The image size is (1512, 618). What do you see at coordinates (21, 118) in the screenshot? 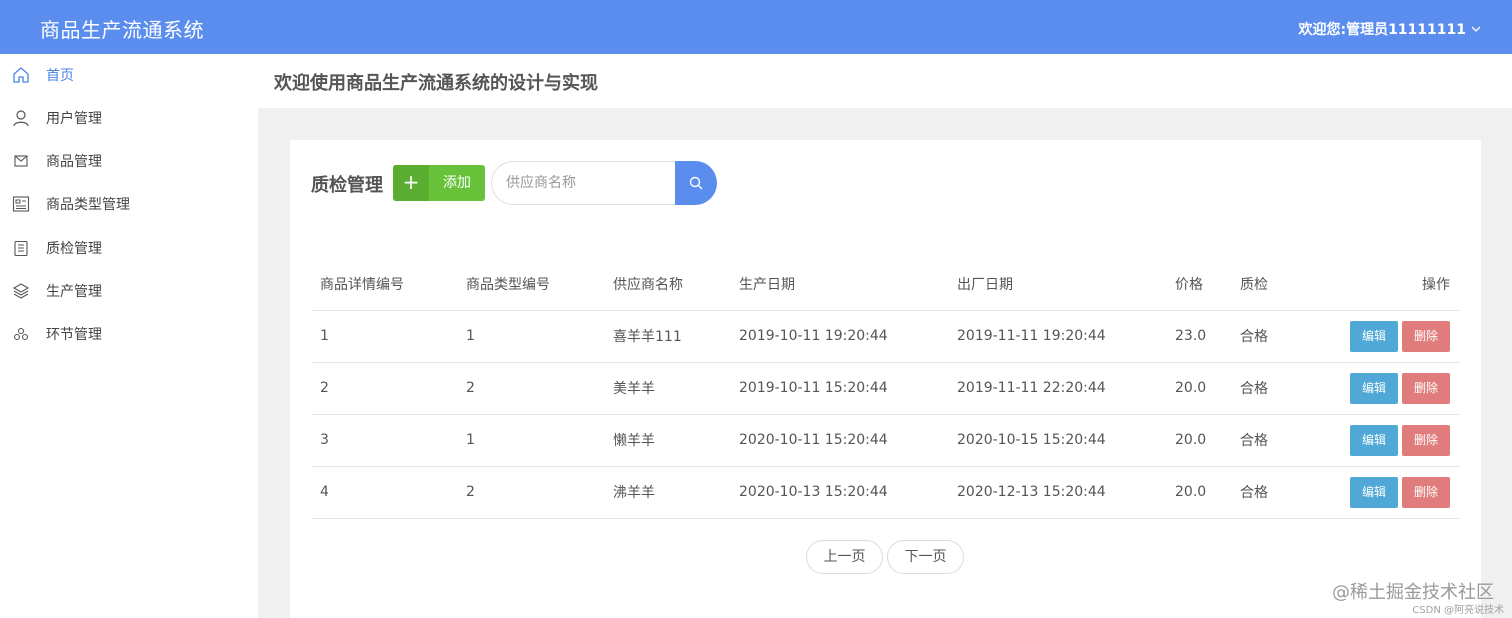
I see `user-icon` at bounding box center [21, 118].